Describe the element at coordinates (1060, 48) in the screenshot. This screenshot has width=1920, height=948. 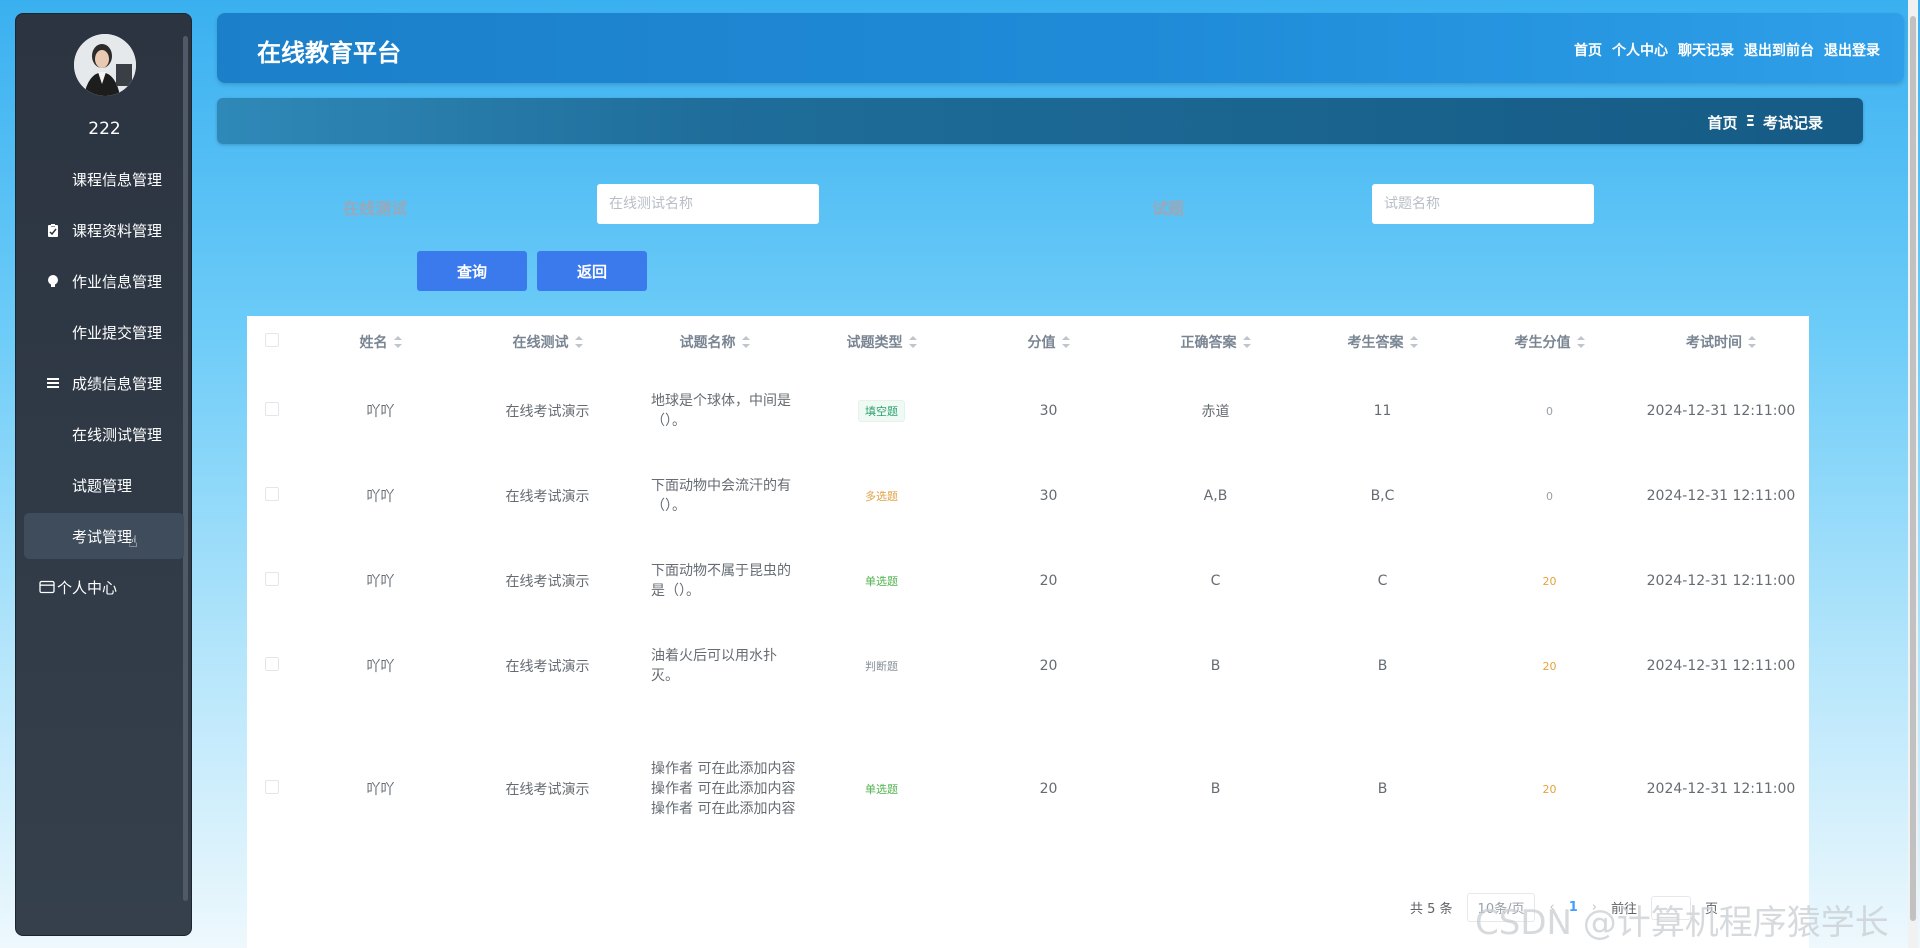
I see `top-header: 在线教育平台 首页 个人中心 聊天记录 退出到前台 退出登录` at that location.